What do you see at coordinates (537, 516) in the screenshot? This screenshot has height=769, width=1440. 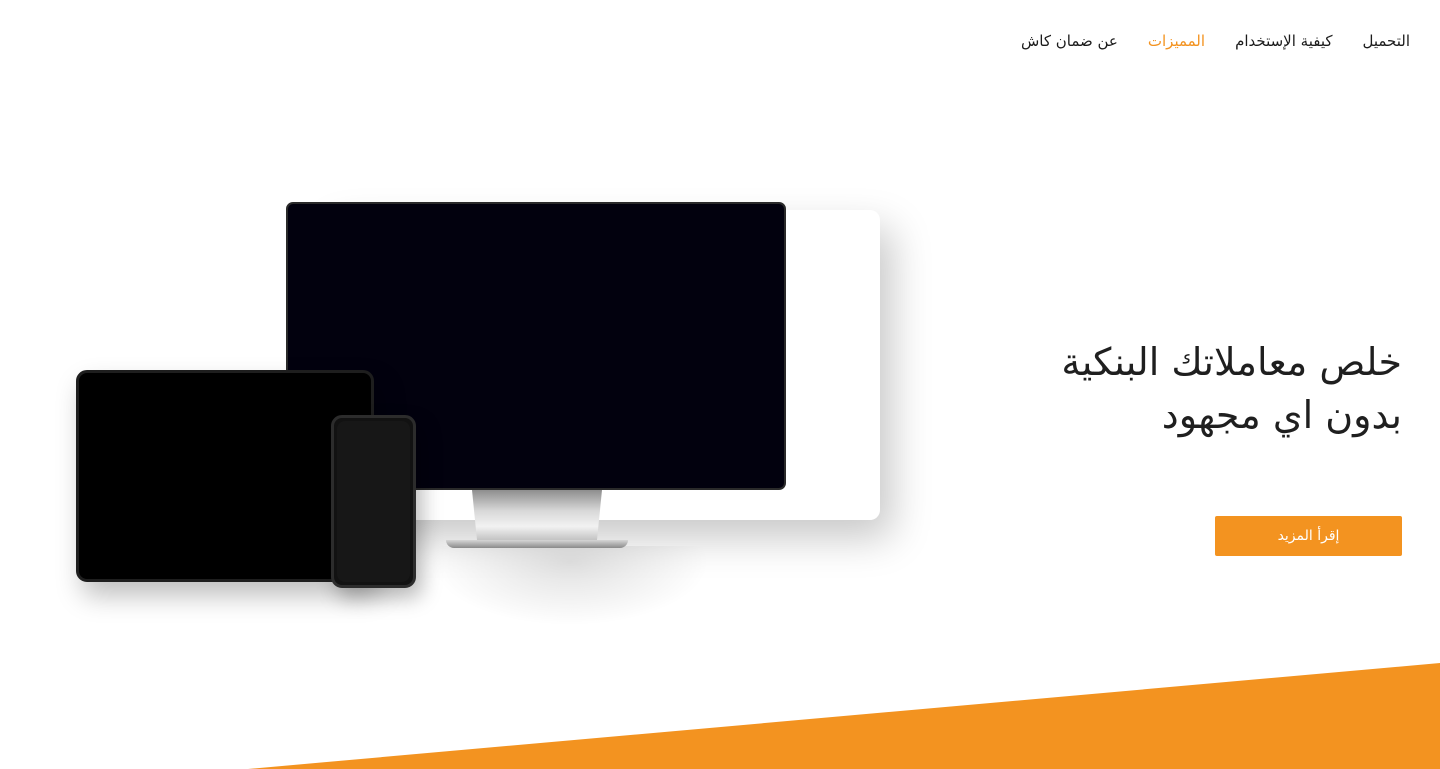 I see `monitor-stand` at bounding box center [537, 516].